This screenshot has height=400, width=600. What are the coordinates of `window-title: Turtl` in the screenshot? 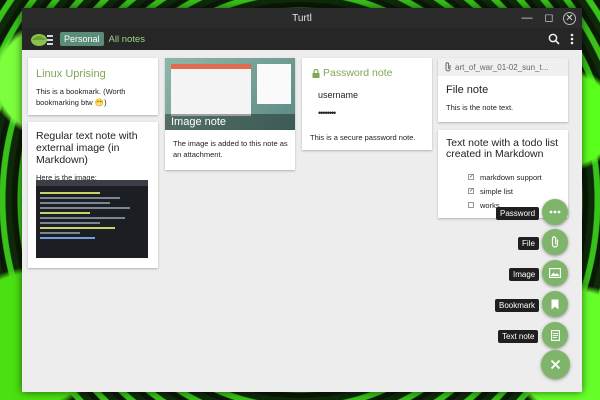 It's located at (302, 18).